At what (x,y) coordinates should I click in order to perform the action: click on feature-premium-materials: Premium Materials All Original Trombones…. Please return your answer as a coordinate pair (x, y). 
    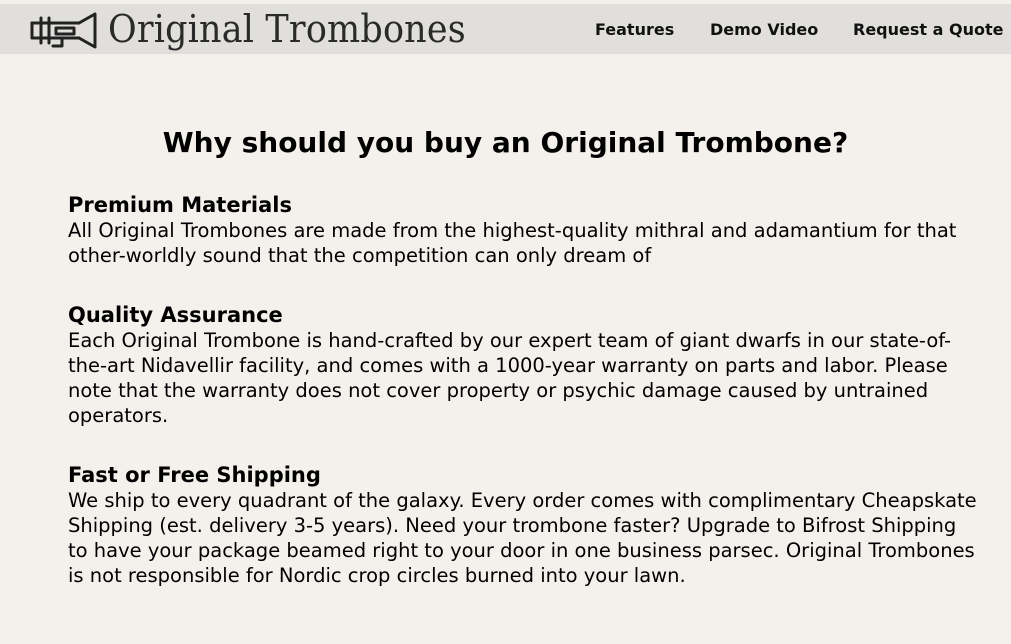
    Looking at the image, I should click on (523, 230).